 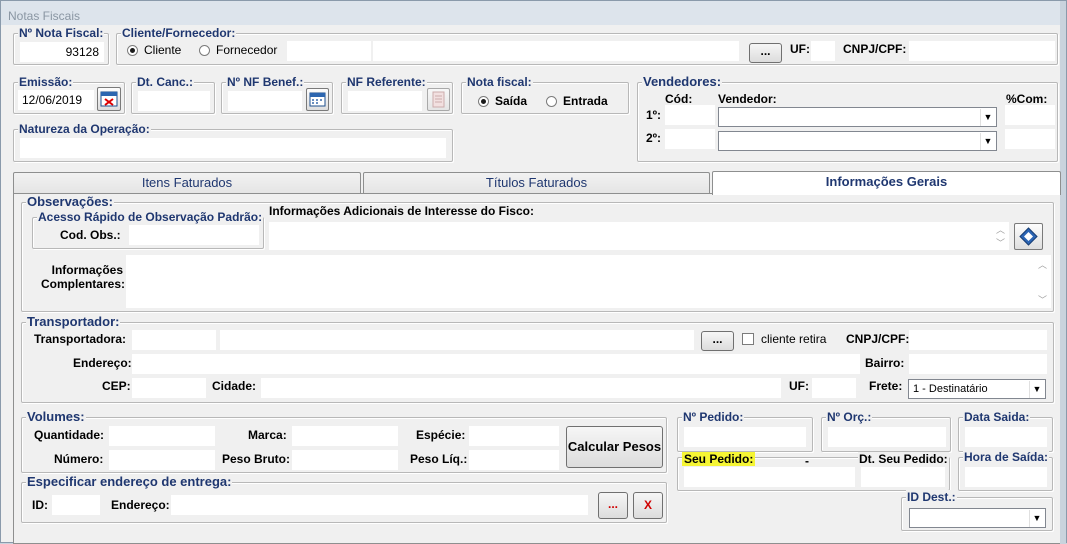 I want to click on especie-field, so click(x=514, y=436).